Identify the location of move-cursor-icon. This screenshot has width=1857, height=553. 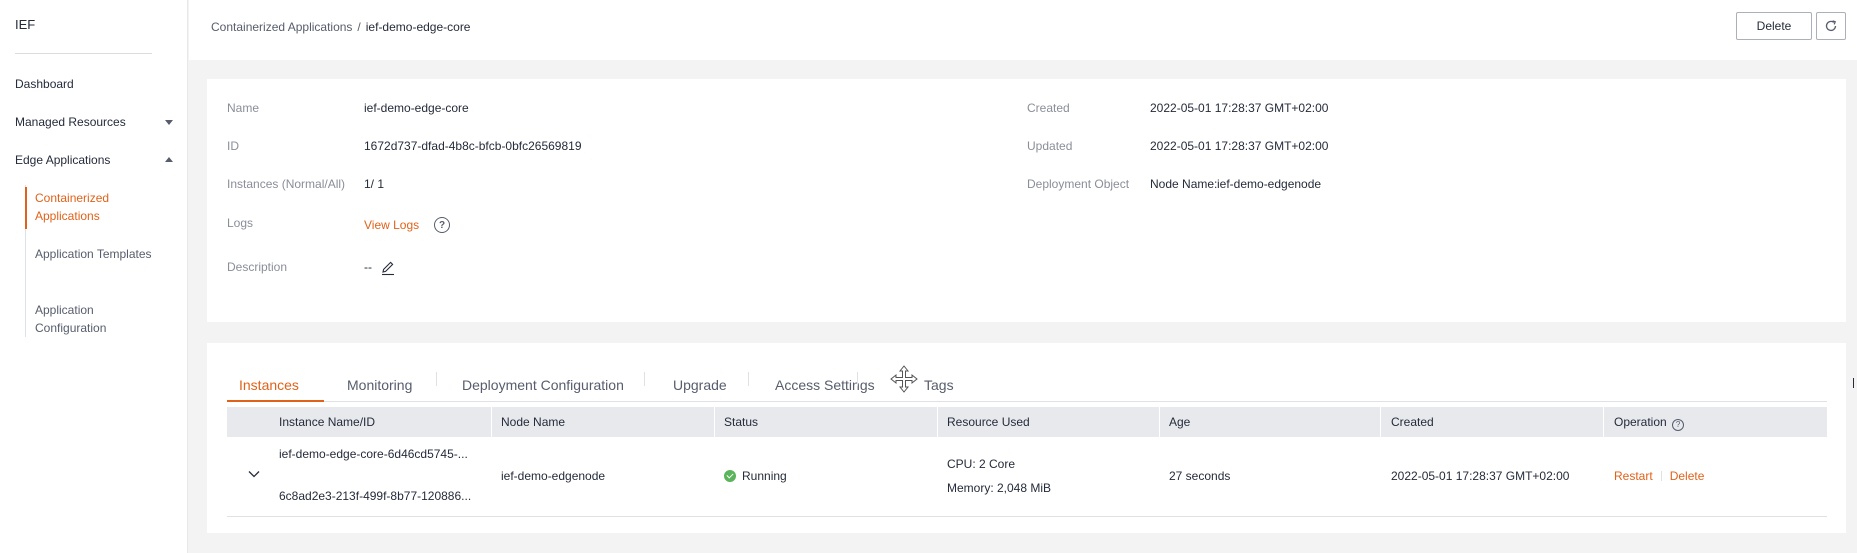
(904, 379).